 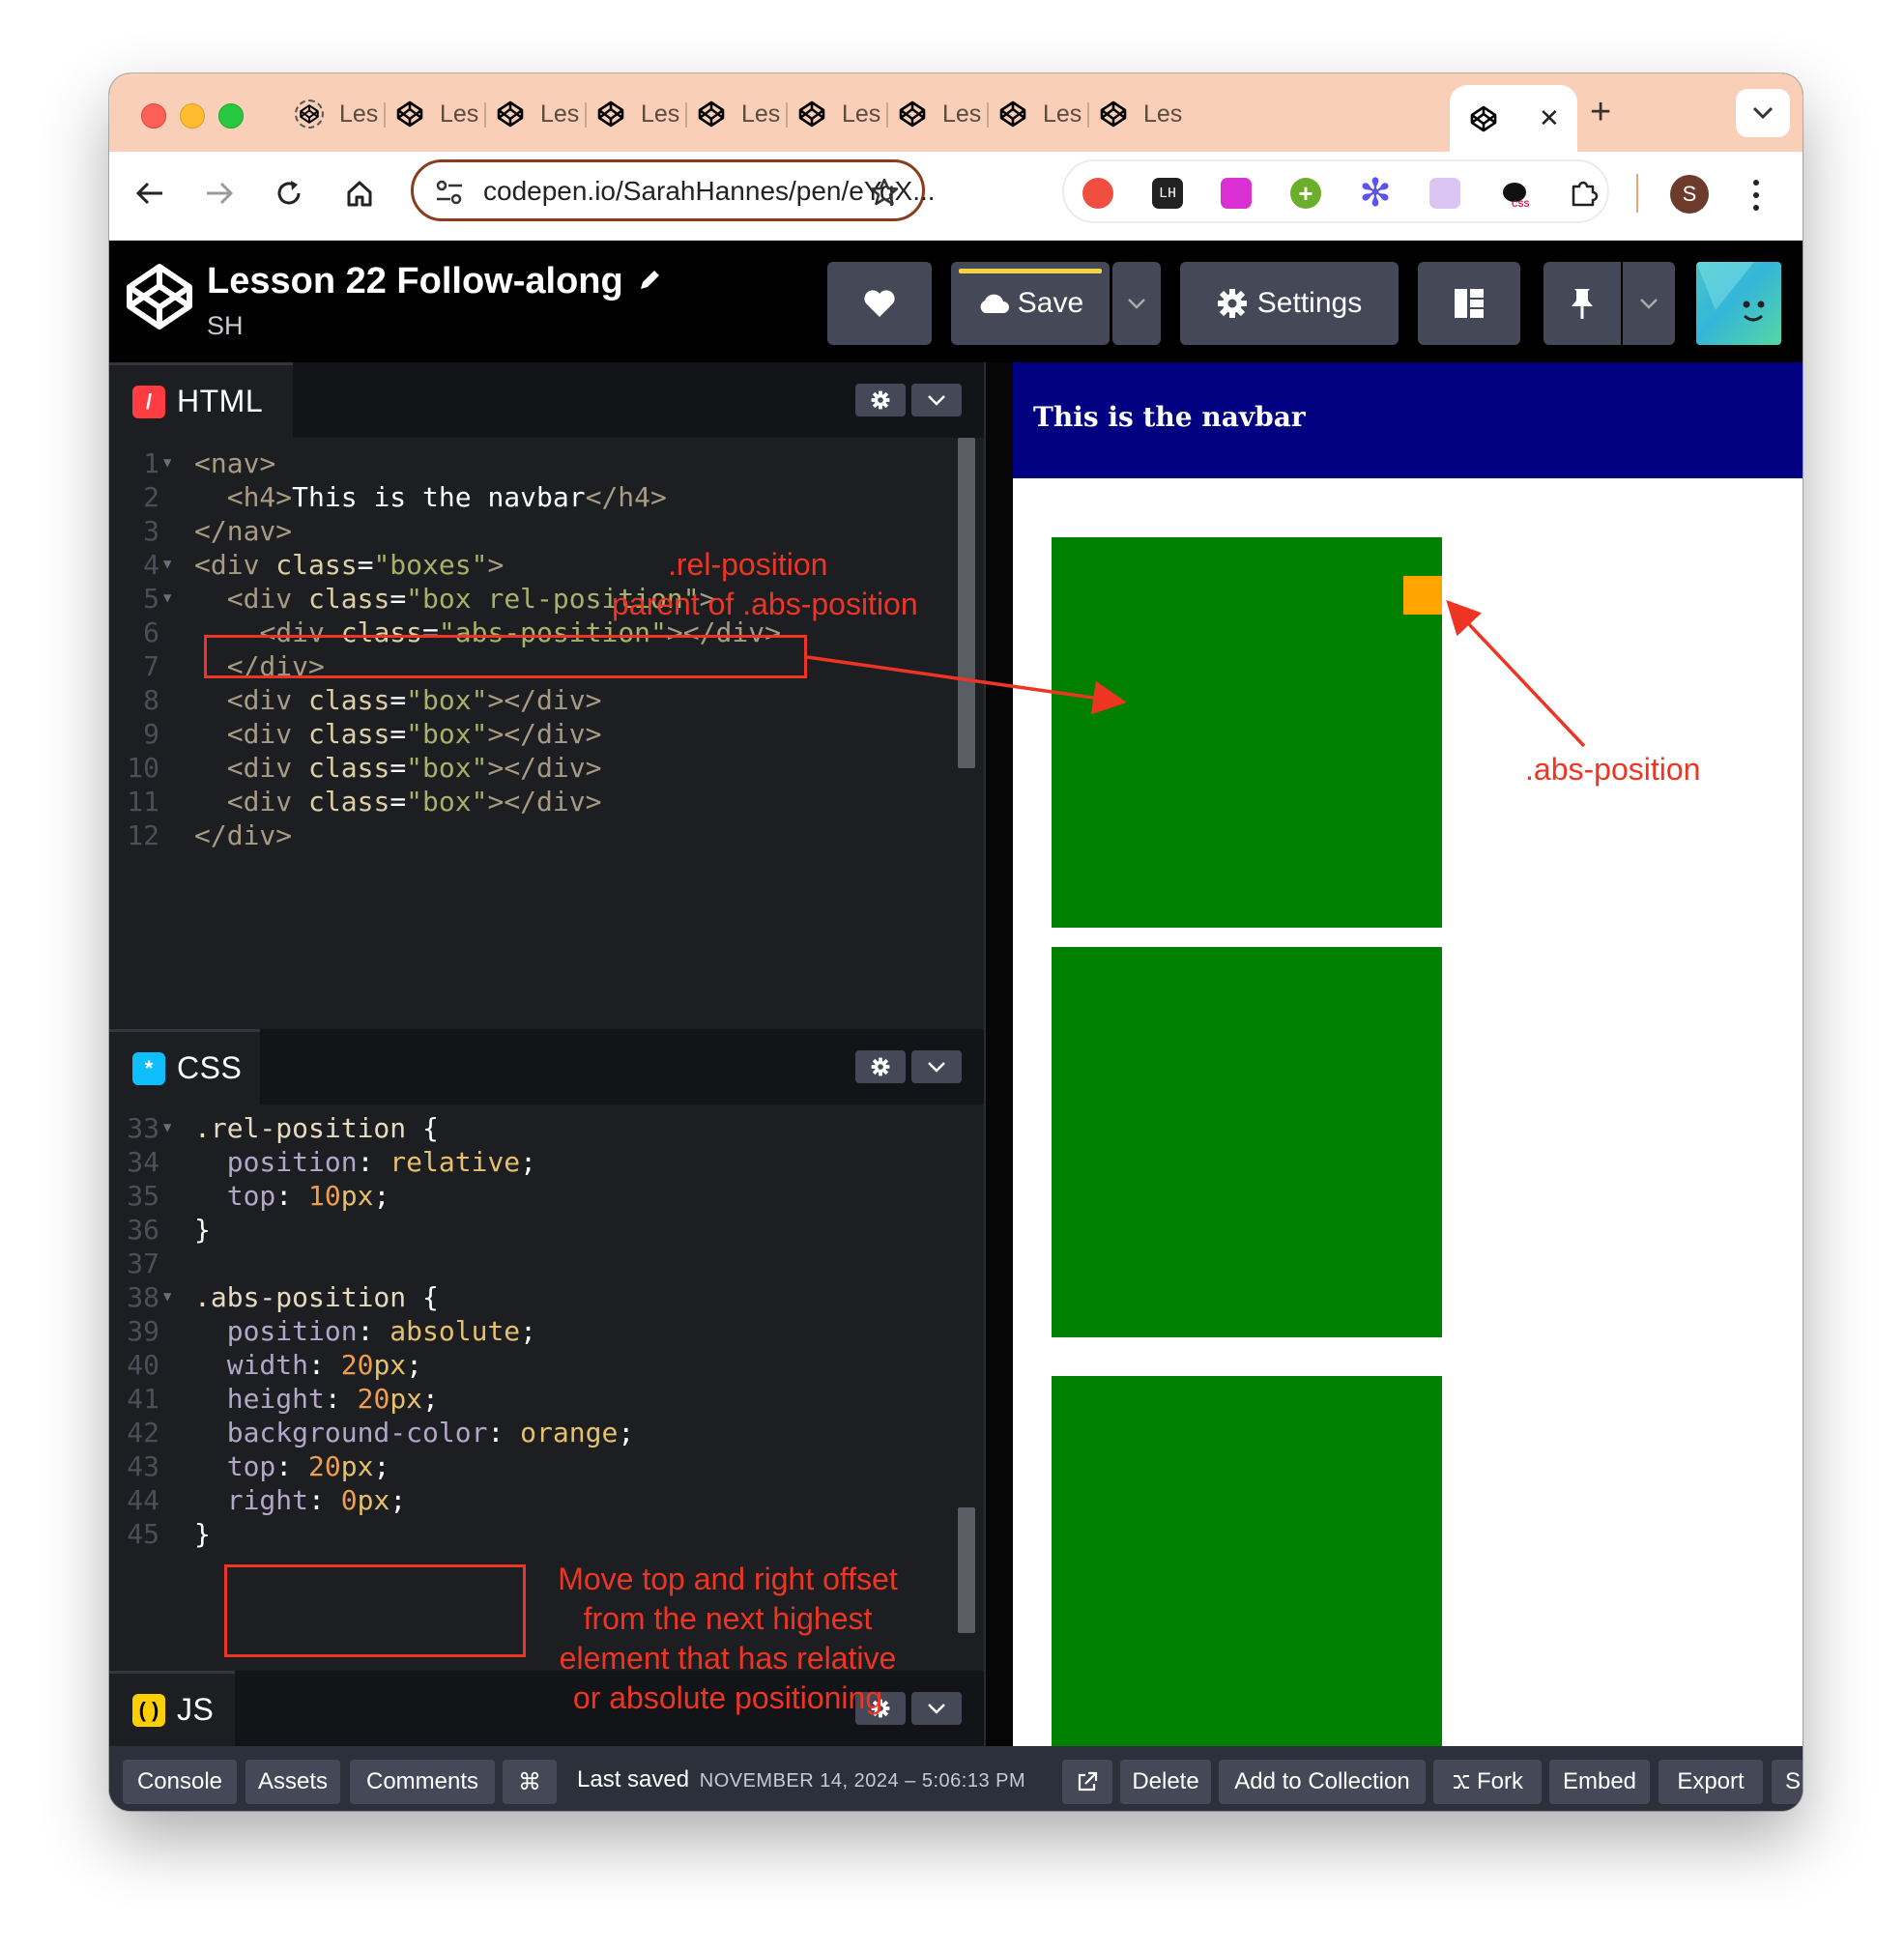 I want to click on fork-button: Fork, so click(x=1488, y=1782).